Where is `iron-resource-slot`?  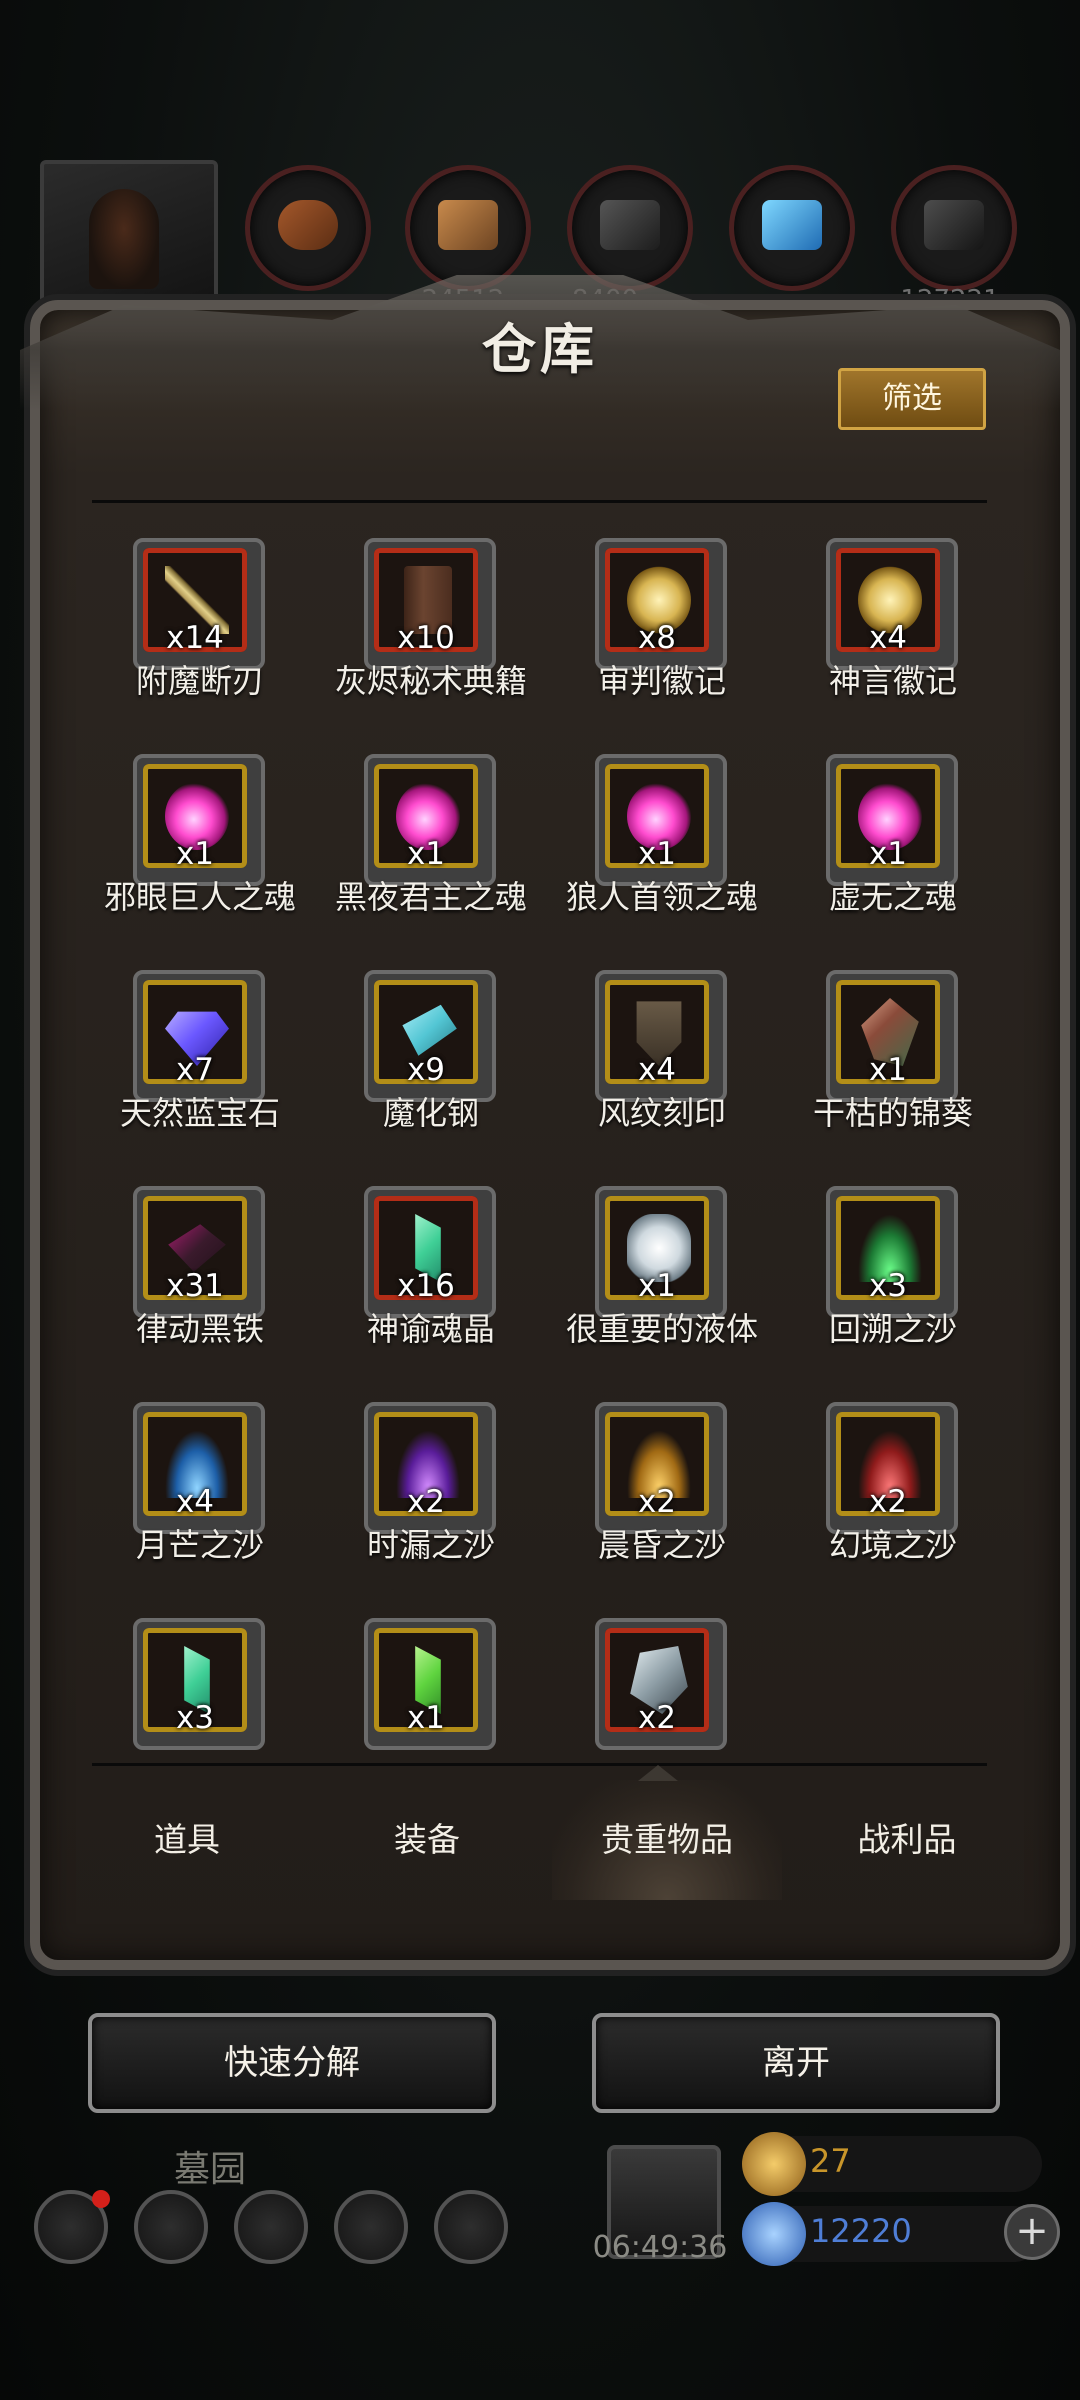
iron-resource-slot is located at coordinates (954, 228).